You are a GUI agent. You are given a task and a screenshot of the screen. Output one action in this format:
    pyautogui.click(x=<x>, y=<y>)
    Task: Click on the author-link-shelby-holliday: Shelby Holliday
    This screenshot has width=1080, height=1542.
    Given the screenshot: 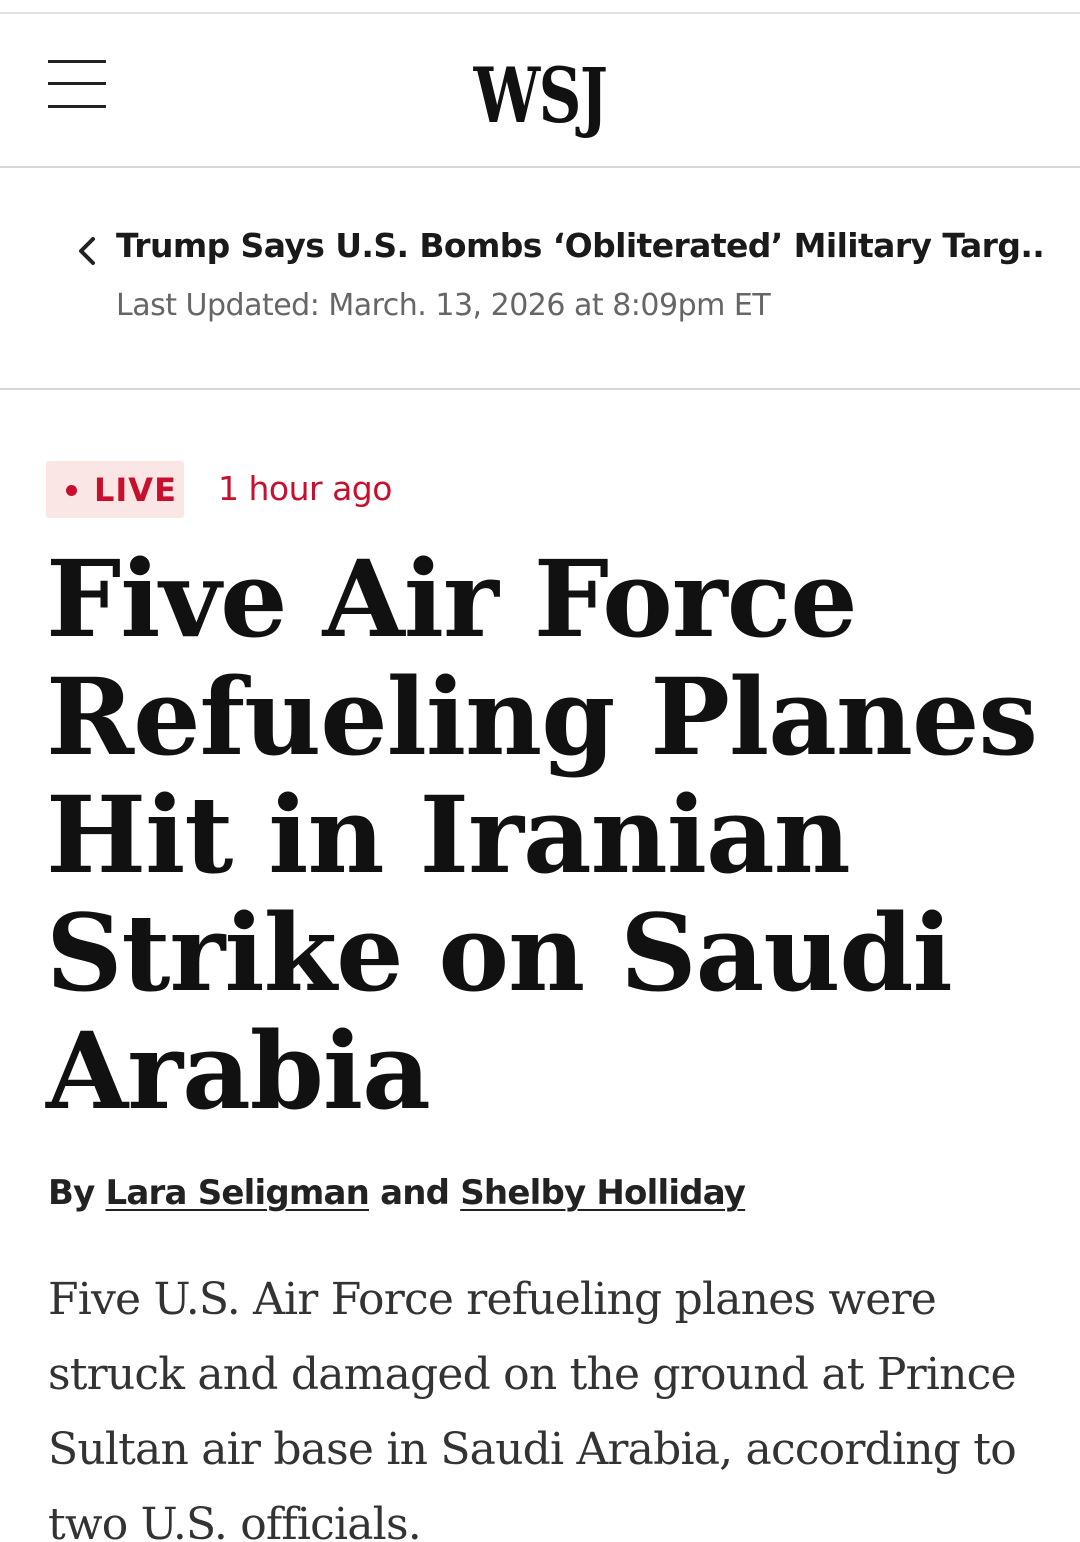 What is the action you would take?
    pyautogui.click(x=603, y=1193)
    